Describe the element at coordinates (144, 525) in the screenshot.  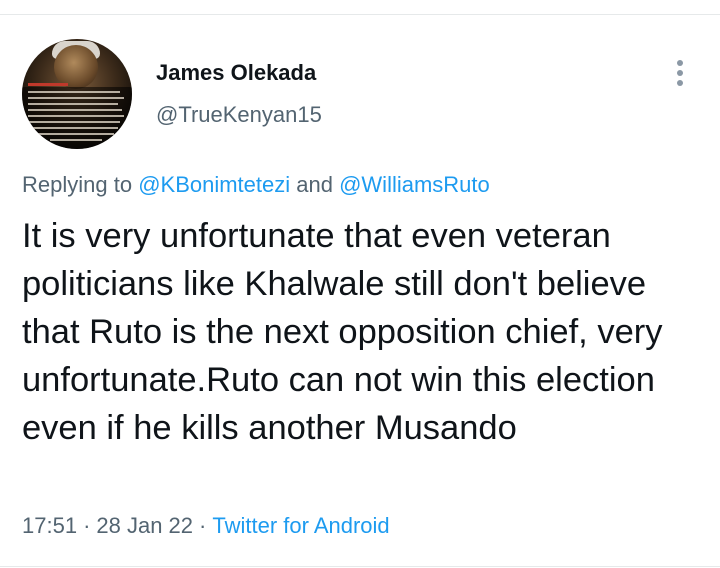
I see `tweet-date: 28 Jan 22` at that location.